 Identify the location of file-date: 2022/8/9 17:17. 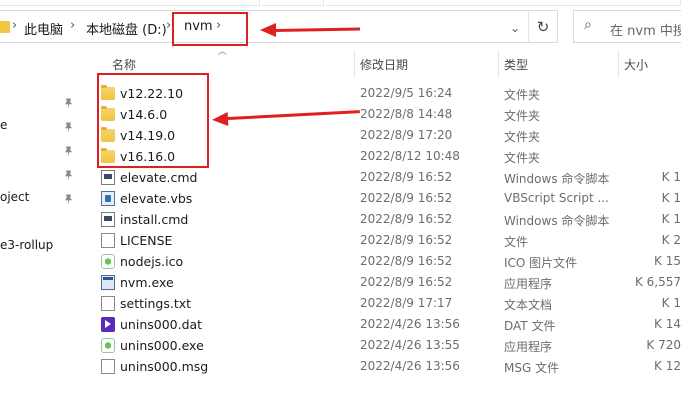
(406, 303).